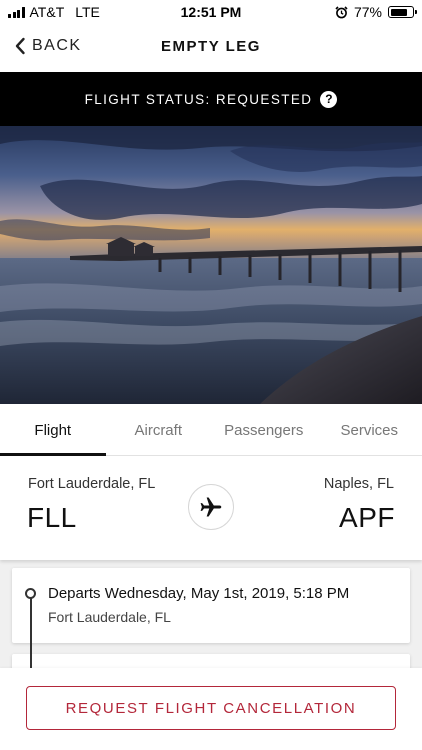  I want to click on airplane-icon, so click(211, 507).